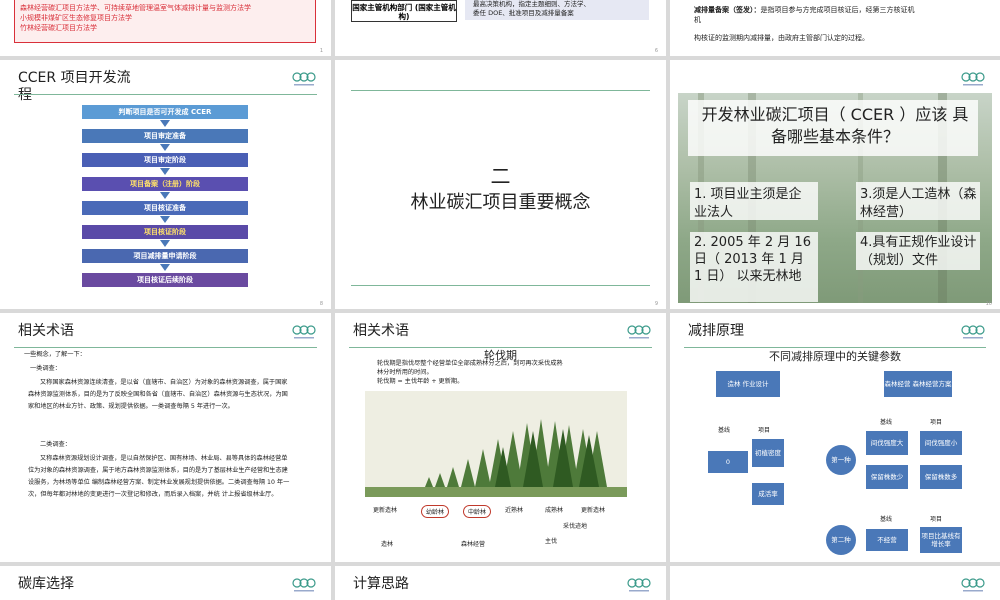 The width and height of the screenshot is (1000, 600). I want to click on box-no-management: 不经营, so click(887, 540).